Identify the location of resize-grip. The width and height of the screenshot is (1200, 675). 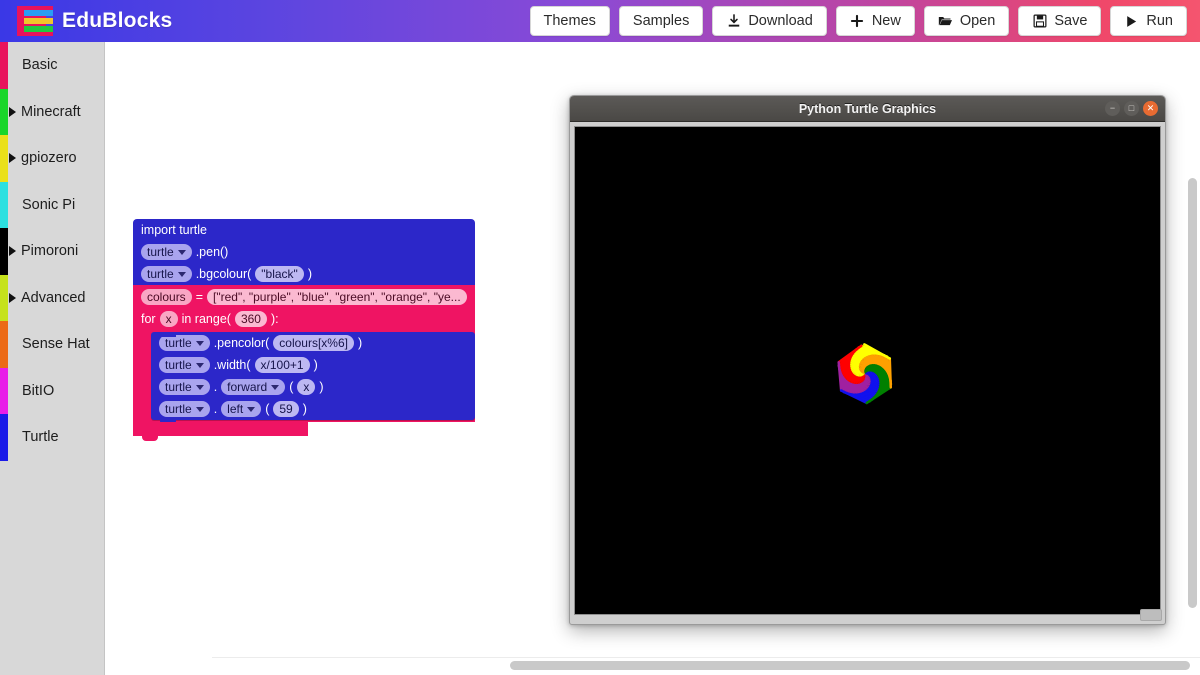
(1151, 615).